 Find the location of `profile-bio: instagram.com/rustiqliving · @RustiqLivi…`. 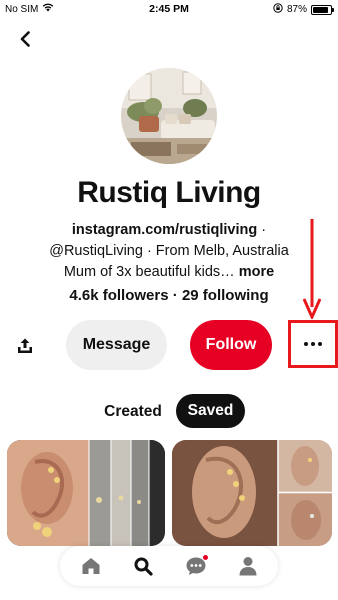

profile-bio: instagram.com/rustiqliving · @RustiqLivi… is located at coordinates (169, 251).